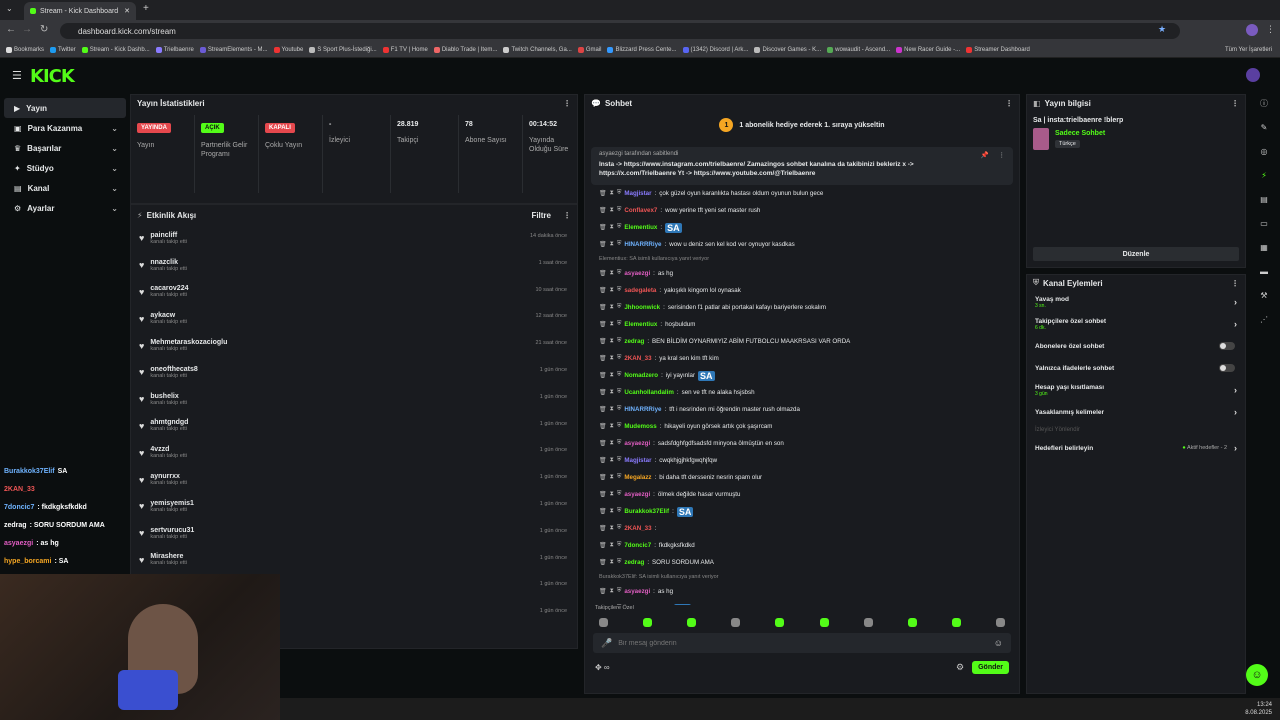 This screenshot has width=1280, height=720. I want to click on channel-action-row: Abonelere özel sohbet, so click(1136, 346).